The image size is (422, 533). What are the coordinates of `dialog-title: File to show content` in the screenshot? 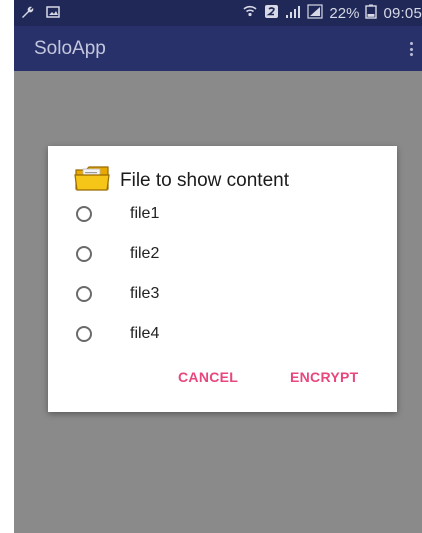 It's located at (181, 180).